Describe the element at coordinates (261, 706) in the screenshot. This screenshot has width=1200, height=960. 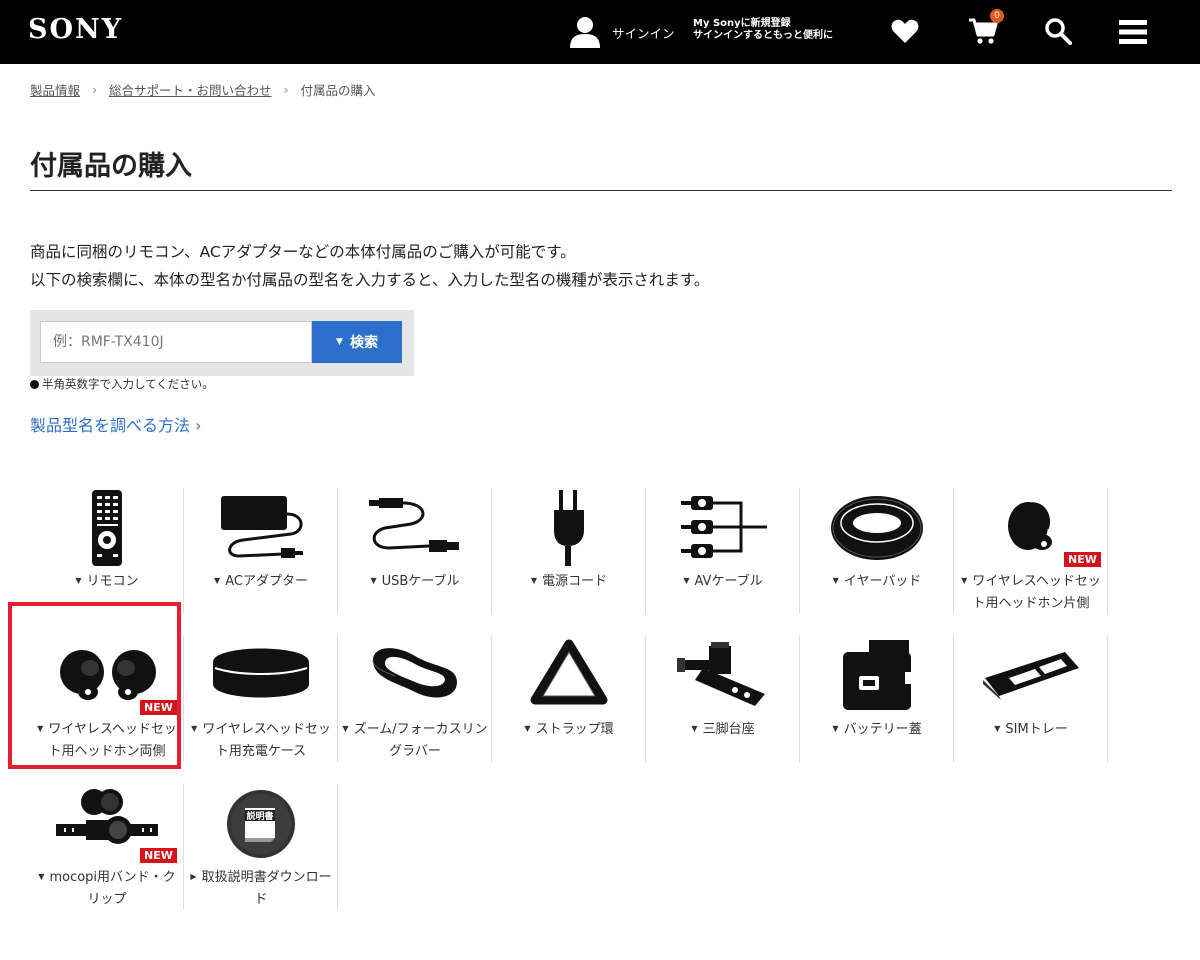
I see `category-charging-case: ▼ ワイヤレスヘッドセット用充電ケース` at that location.